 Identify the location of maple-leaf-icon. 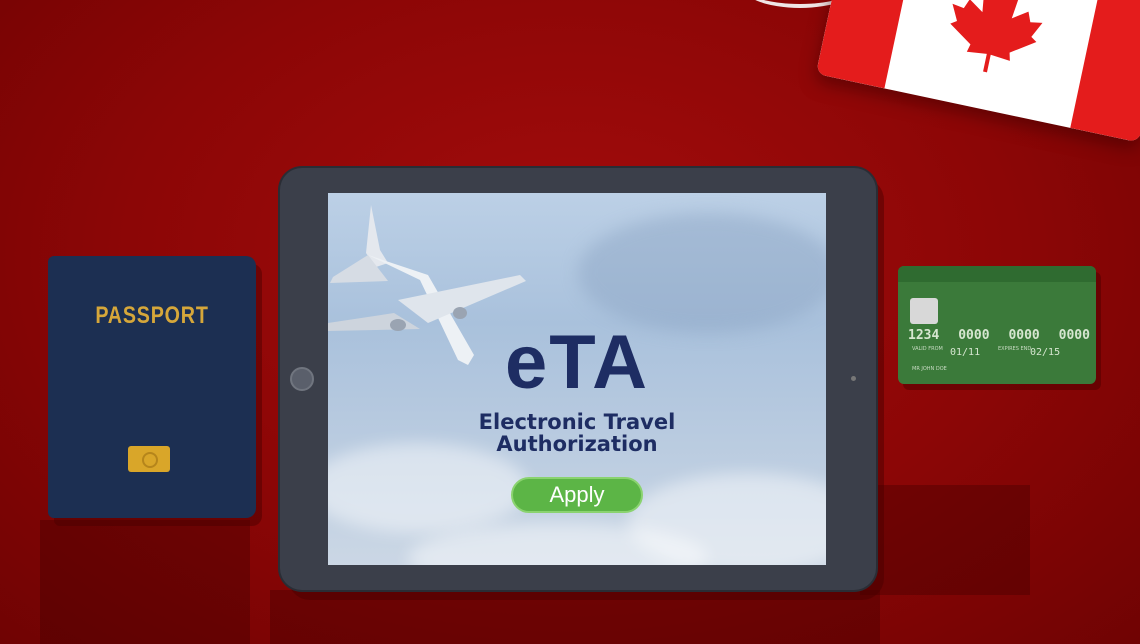
(996, 36).